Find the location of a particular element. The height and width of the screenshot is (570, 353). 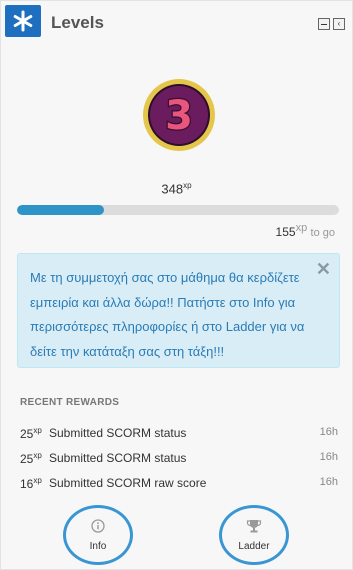

xp-total-value: 348 is located at coordinates (172, 189).